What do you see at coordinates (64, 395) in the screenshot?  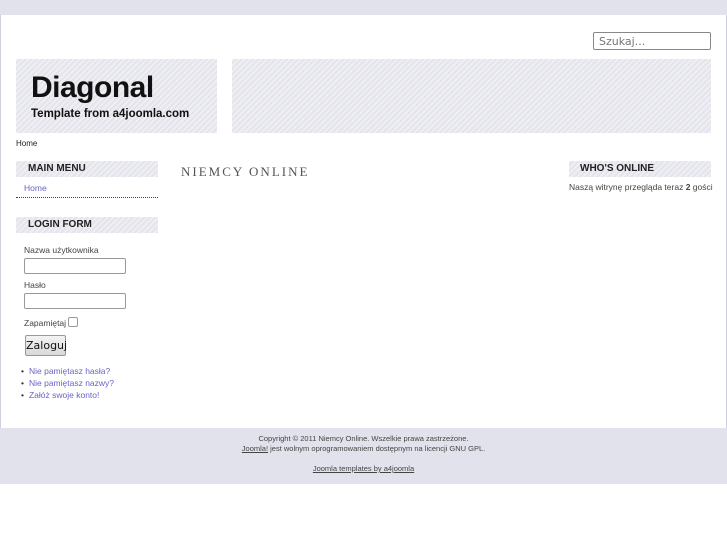 I see `register-link: Załóż swoje konto!` at bounding box center [64, 395].